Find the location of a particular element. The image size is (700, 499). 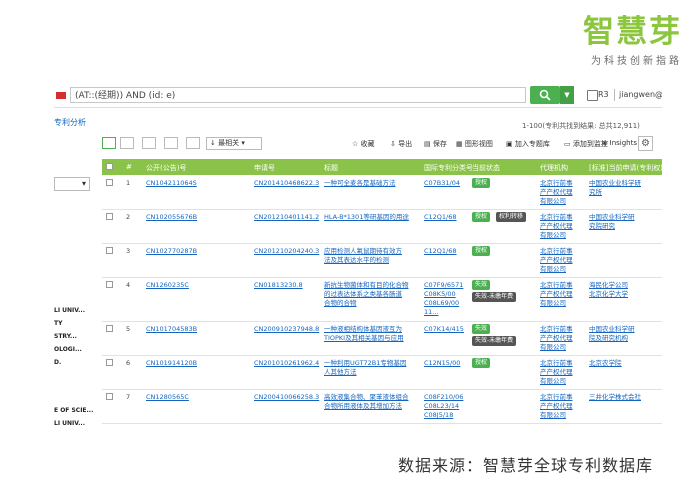

select-all-checkbox is located at coordinates (109, 166).